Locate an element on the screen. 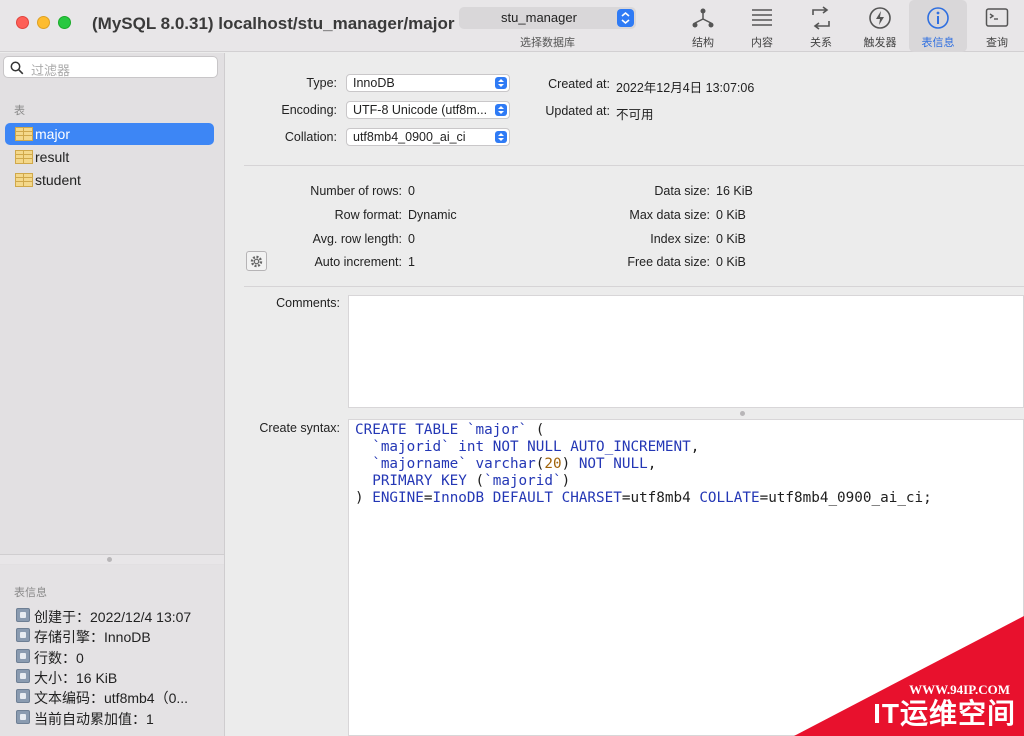 The image size is (1024, 736). collation-select: utf8mb4_0900_ai_ci is located at coordinates (428, 137).